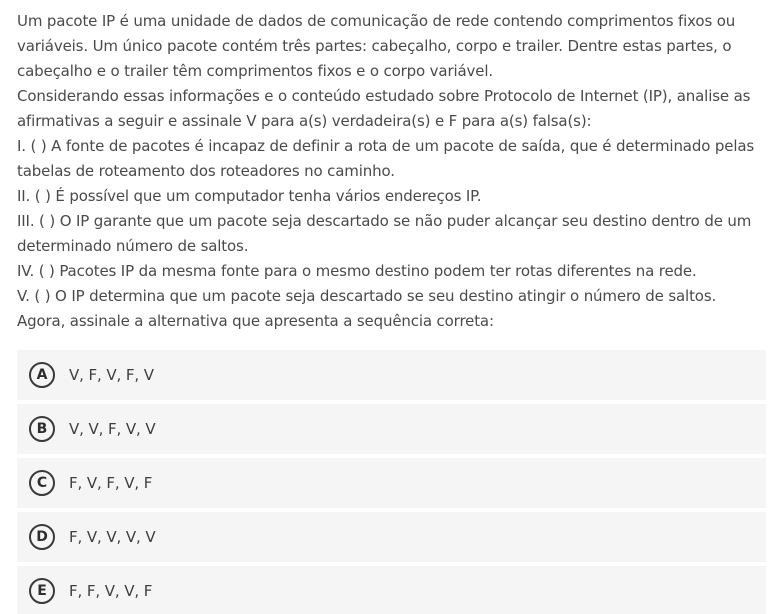 The image size is (776, 614). Describe the element at coordinates (391, 537) in the screenshot. I see `option-d: D F, V, V, V, V` at that location.